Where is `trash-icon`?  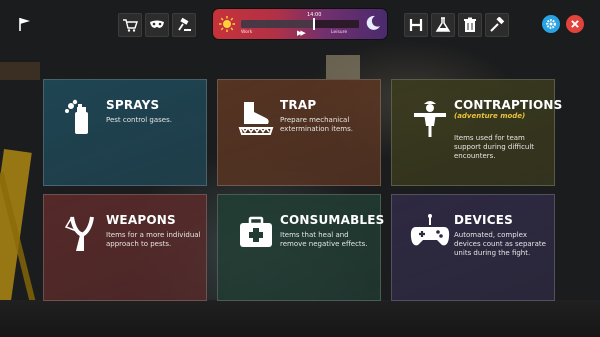 trash-icon is located at coordinates (470, 25).